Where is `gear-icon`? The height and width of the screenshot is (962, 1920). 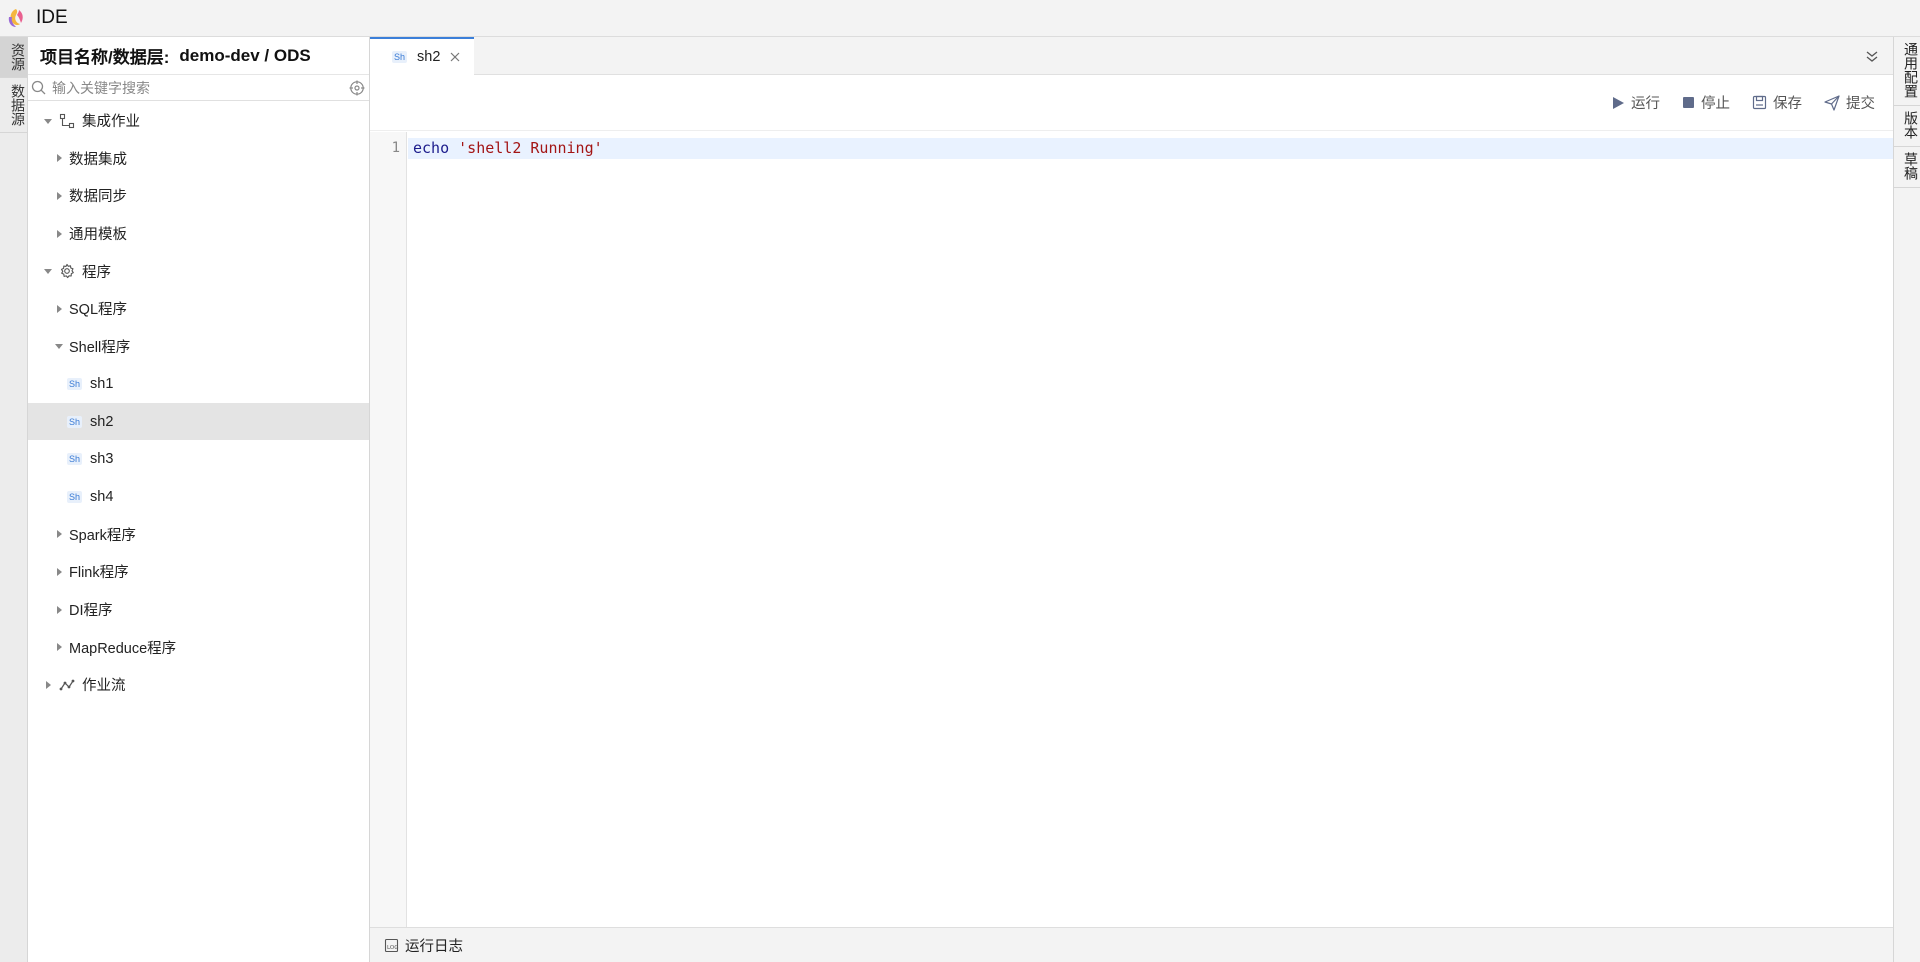
gear-icon is located at coordinates (67, 271).